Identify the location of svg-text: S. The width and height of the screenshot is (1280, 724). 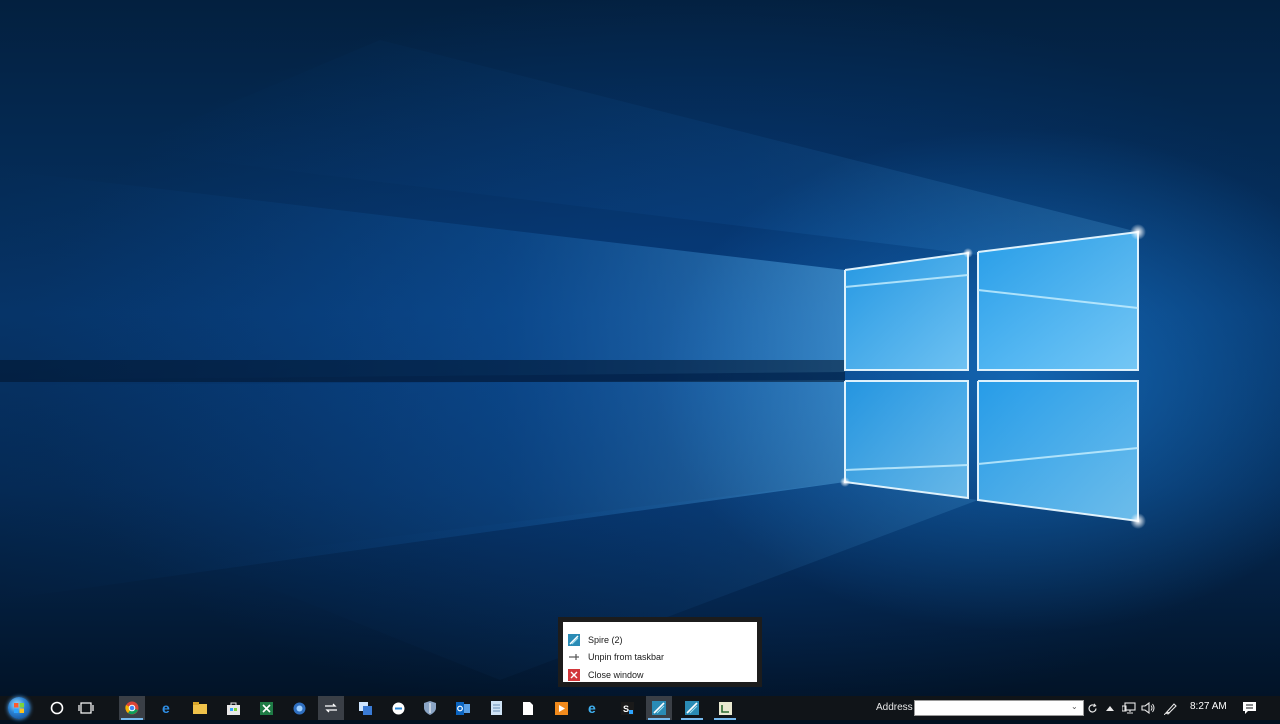
(626, 709).